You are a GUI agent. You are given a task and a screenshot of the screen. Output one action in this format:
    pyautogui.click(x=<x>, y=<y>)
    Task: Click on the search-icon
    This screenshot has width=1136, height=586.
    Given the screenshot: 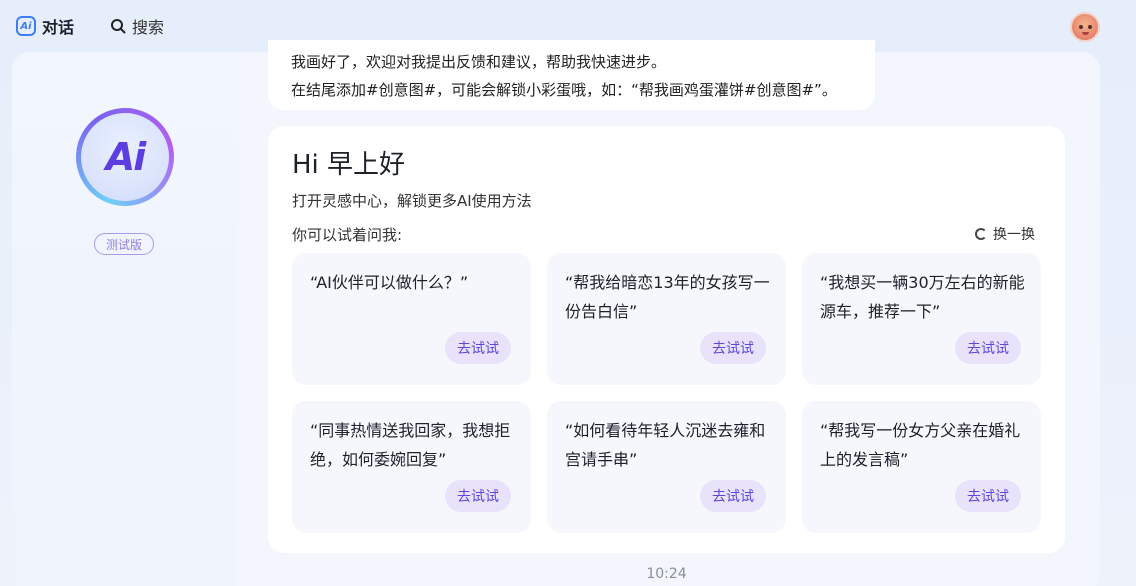 What is the action you would take?
    pyautogui.click(x=118, y=26)
    